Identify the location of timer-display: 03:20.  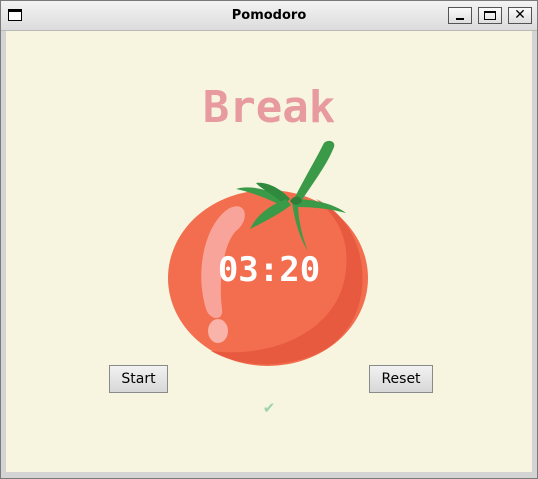
(269, 270).